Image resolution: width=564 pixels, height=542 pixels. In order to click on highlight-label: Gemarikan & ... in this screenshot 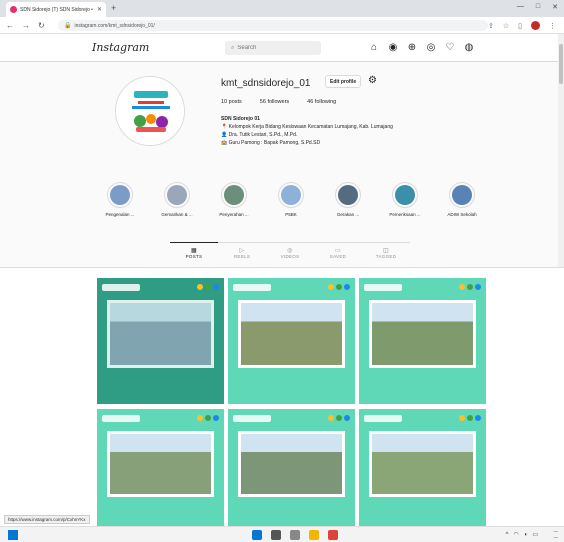, I will do `click(177, 214)`.